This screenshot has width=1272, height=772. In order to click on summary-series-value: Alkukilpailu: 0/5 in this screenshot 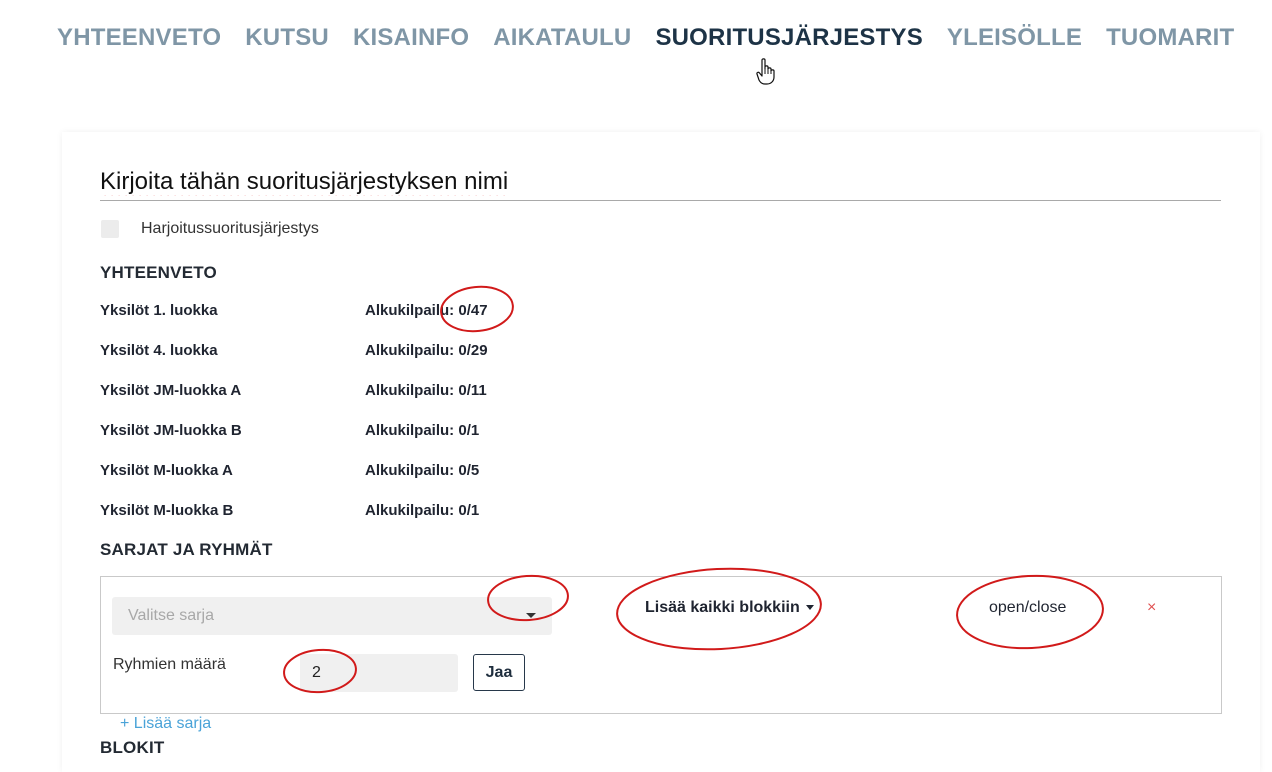, I will do `click(422, 470)`.